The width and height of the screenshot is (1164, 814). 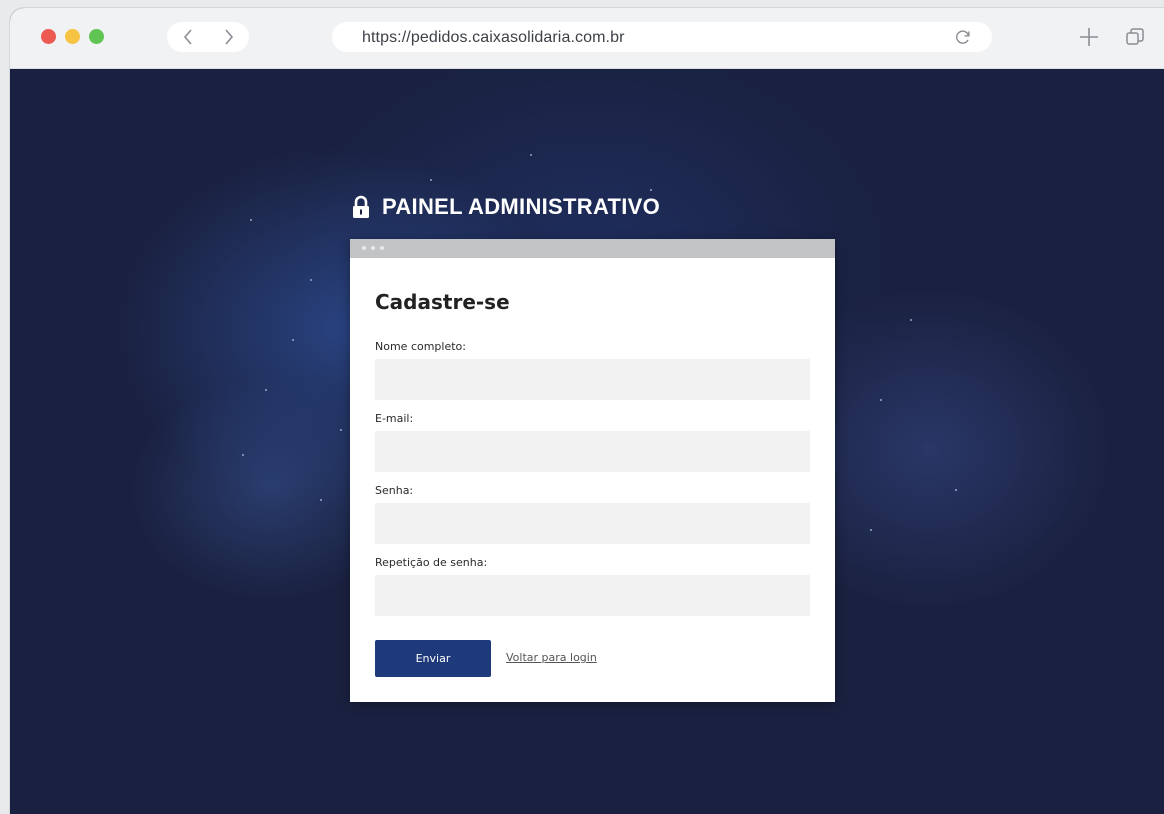 What do you see at coordinates (592, 523) in the screenshot?
I see `password-field` at bounding box center [592, 523].